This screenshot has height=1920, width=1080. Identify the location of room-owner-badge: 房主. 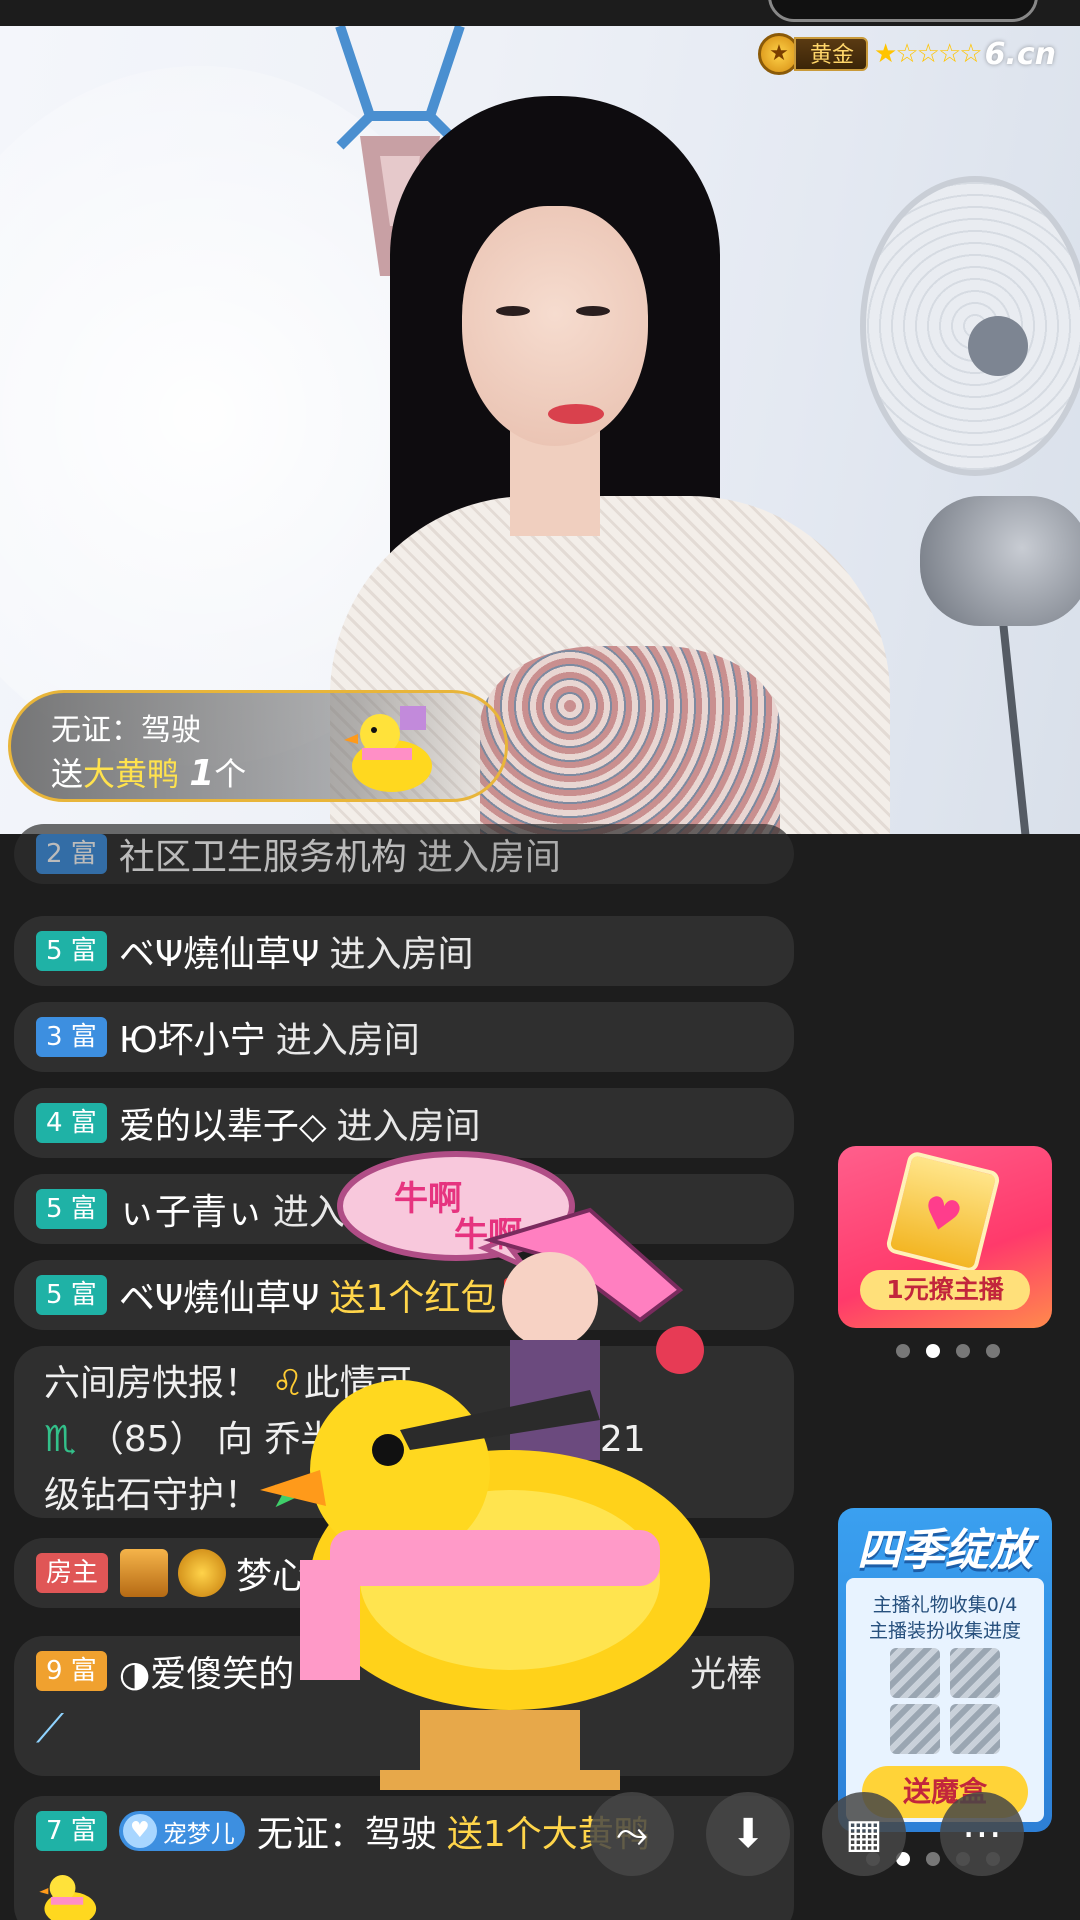
(72, 1573).